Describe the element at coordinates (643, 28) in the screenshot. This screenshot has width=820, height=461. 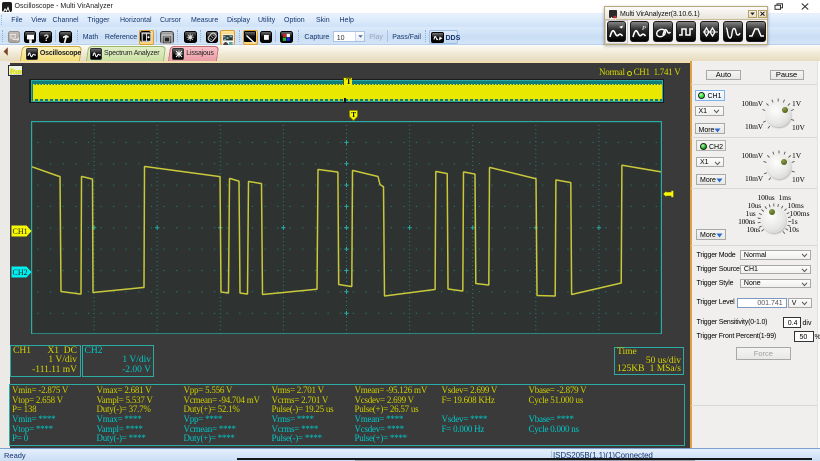
I see `svg-text: P` at that location.